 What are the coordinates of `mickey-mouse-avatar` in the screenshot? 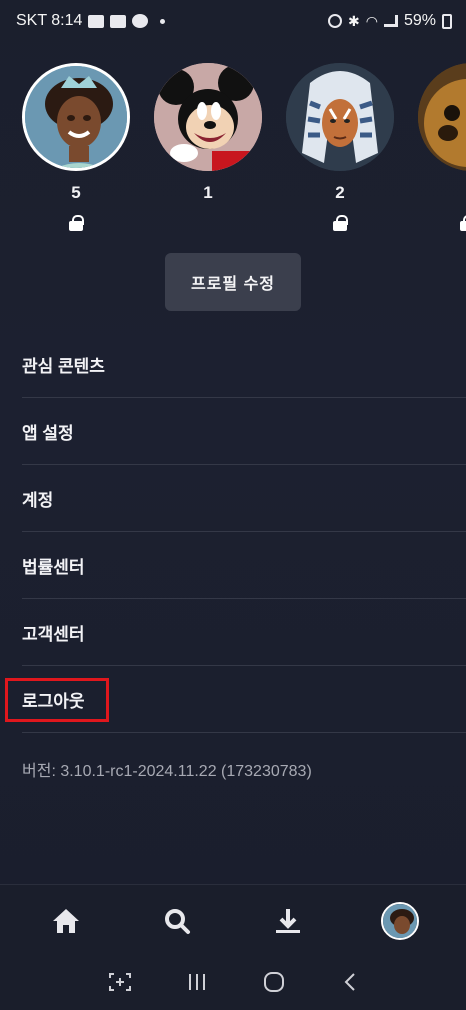 It's located at (208, 117).